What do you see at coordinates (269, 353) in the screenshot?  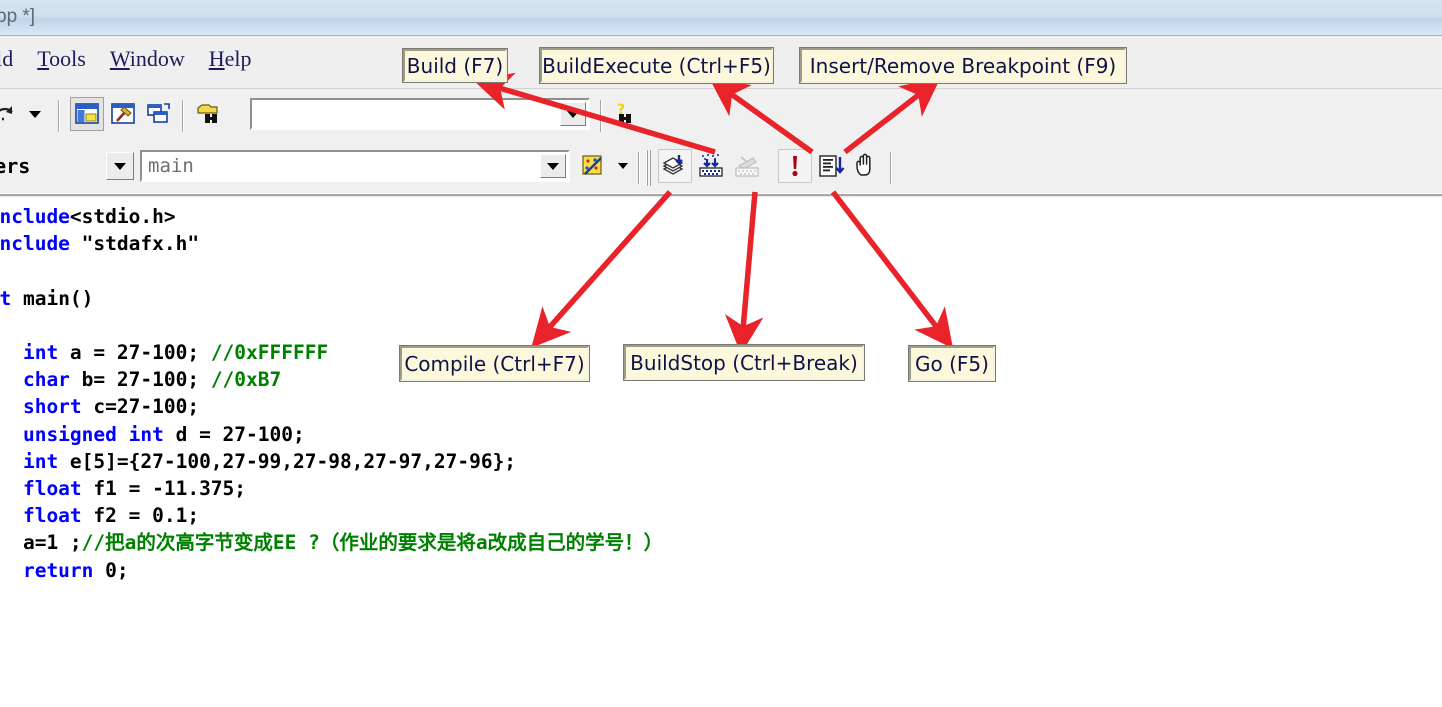 I see `code-token: //0xFFFFFF` at bounding box center [269, 353].